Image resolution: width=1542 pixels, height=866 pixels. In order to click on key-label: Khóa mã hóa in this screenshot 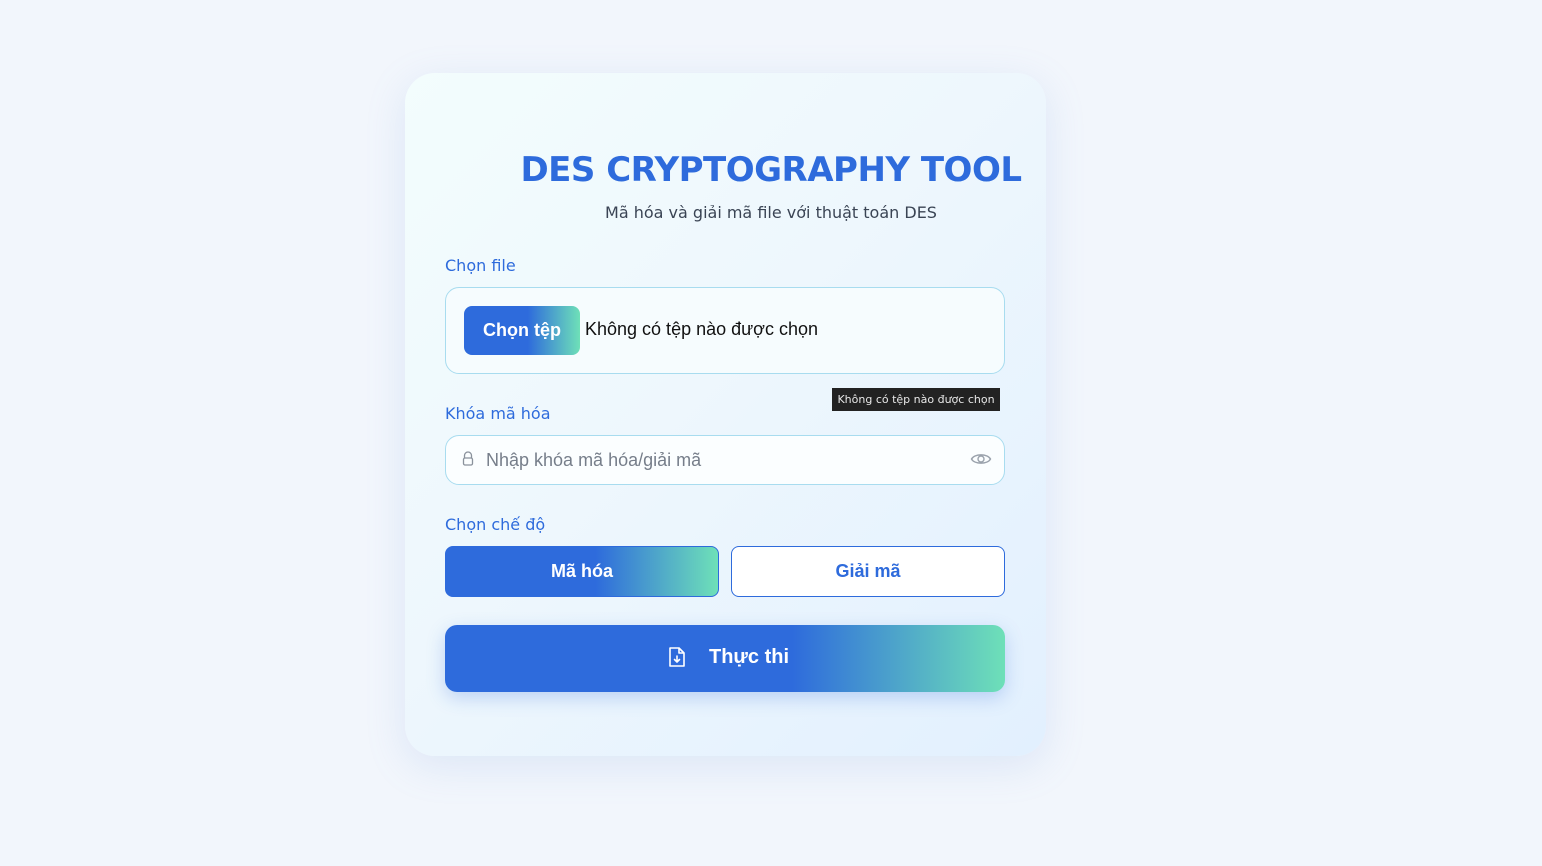, I will do `click(498, 413)`.